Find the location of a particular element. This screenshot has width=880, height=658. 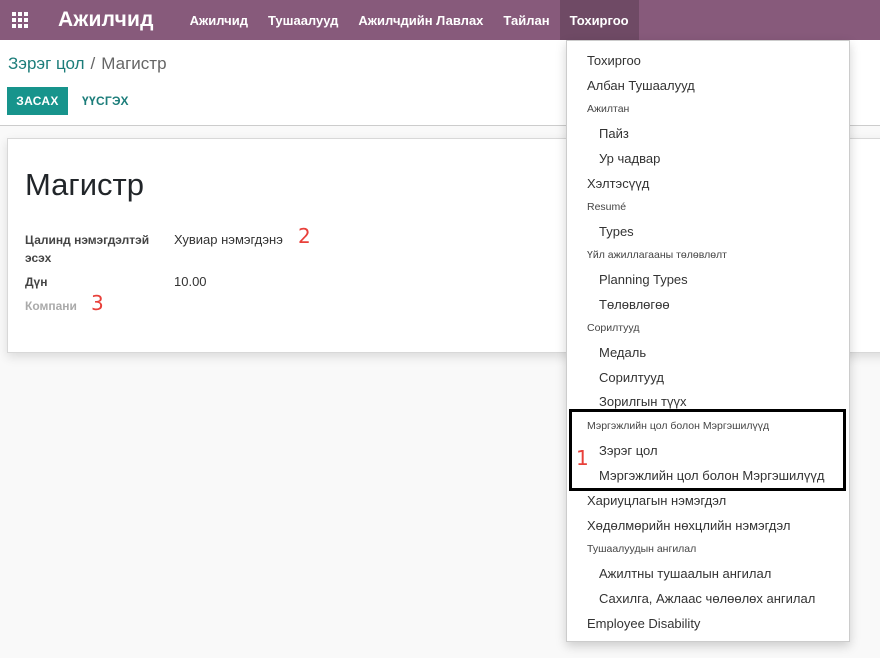

field-value-amount: 10.00 is located at coordinates (190, 281).